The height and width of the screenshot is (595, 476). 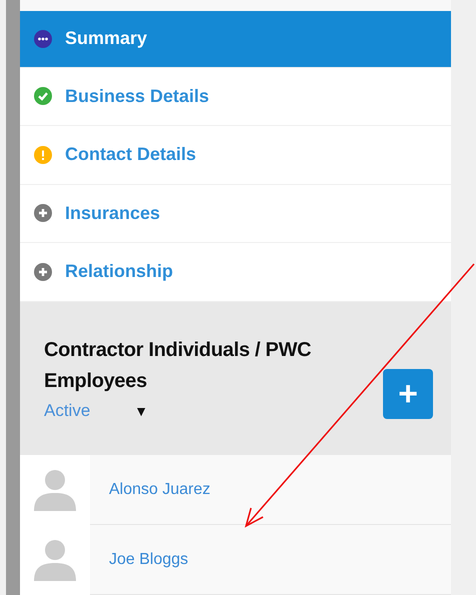 What do you see at coordinates (178, 366) in the screenshot?
I see `section-title: Contractor Individuals / PWC Employees` at bounding box center [178, 366].